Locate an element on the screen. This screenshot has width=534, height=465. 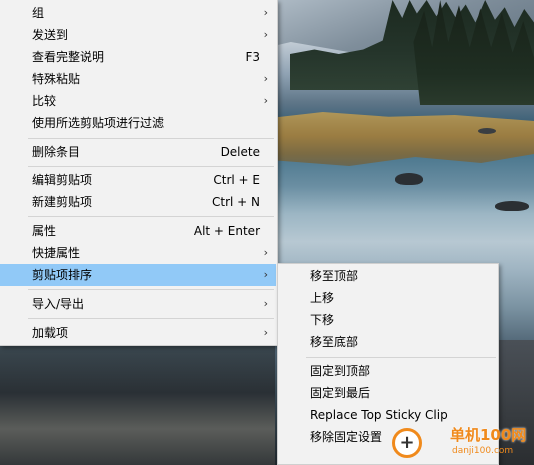
menu-item-label: 比较 is located at coordinates (44, 101).